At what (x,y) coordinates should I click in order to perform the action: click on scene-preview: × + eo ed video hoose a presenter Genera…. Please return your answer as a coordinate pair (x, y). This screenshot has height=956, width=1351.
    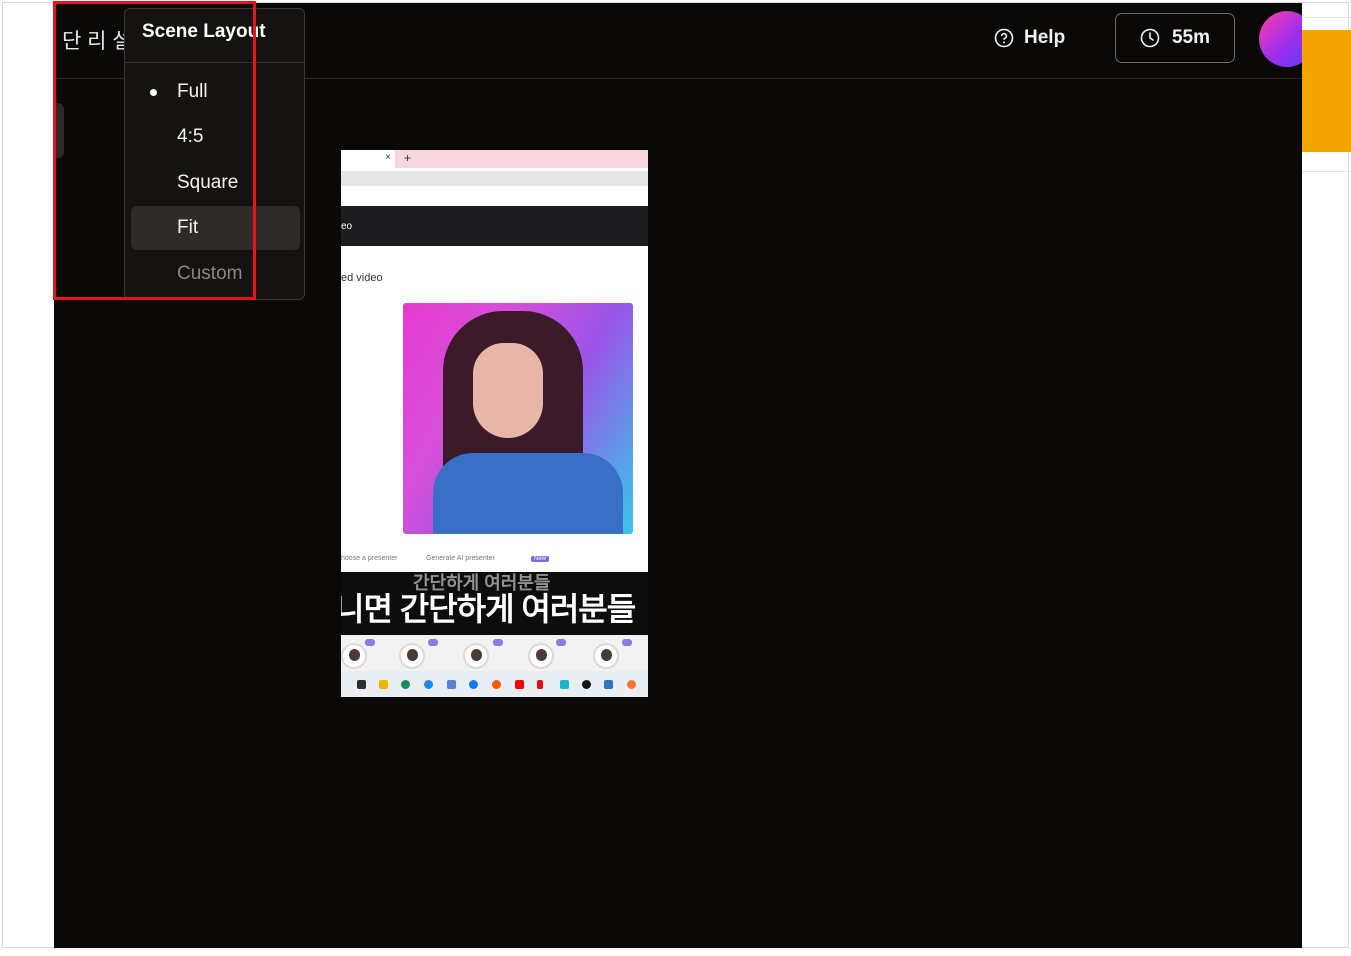
    Looking at the image, I should click on (494, 423).